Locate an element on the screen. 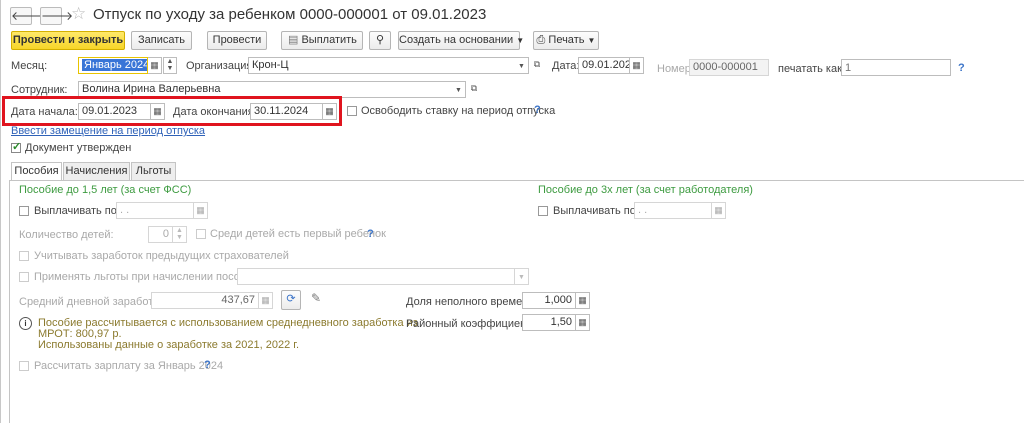 This screenshot has height=423, width=1024. save-button: Записать is located at coordinates (161, 40).